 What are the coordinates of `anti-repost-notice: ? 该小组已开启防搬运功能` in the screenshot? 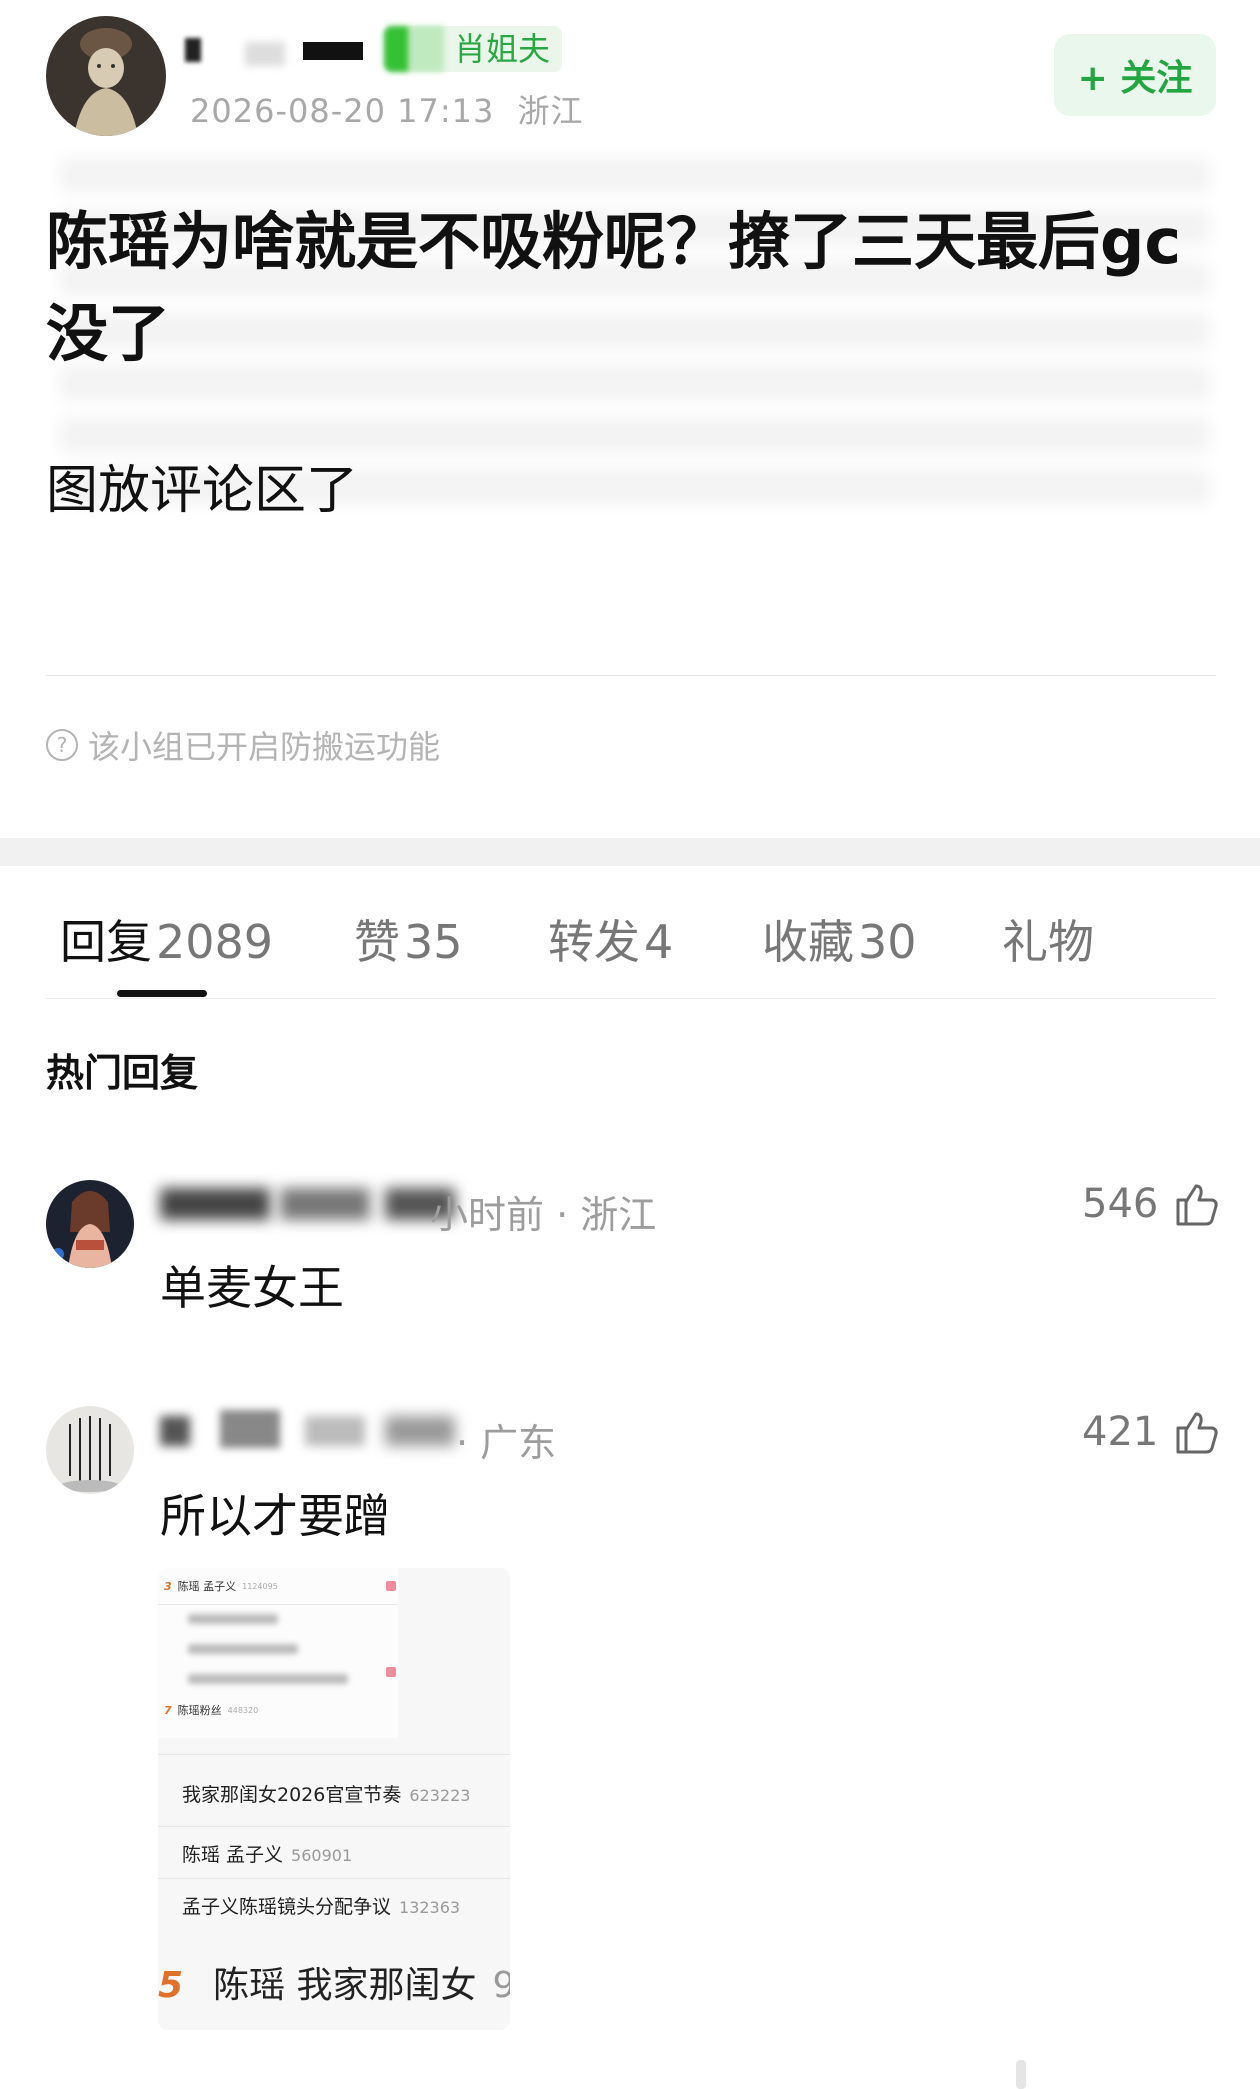 It's located at (243, 745).